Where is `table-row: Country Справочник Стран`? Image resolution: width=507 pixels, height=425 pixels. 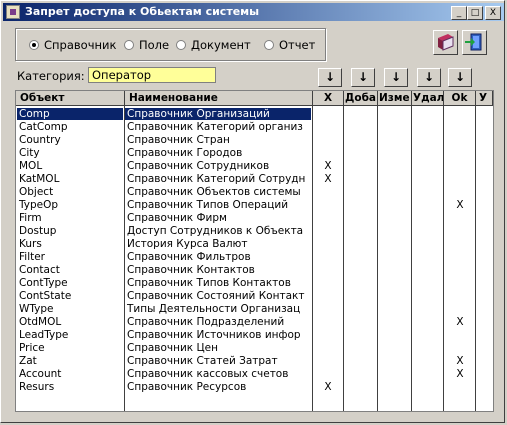
table-row: Country Справочник Стран is located at coordinates (254, 140).